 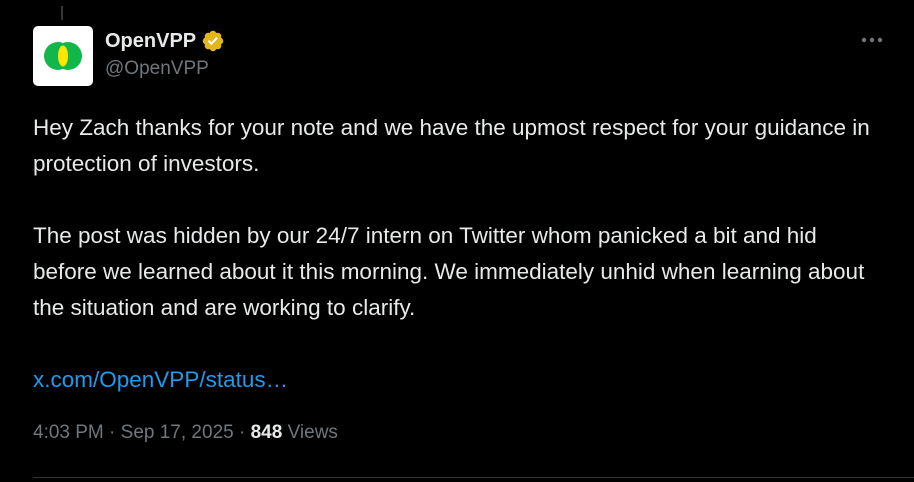 What do you see at coordinates (310, 432) in the screenshot?
I see `views-label: Views` at bounding box center [310, 432].